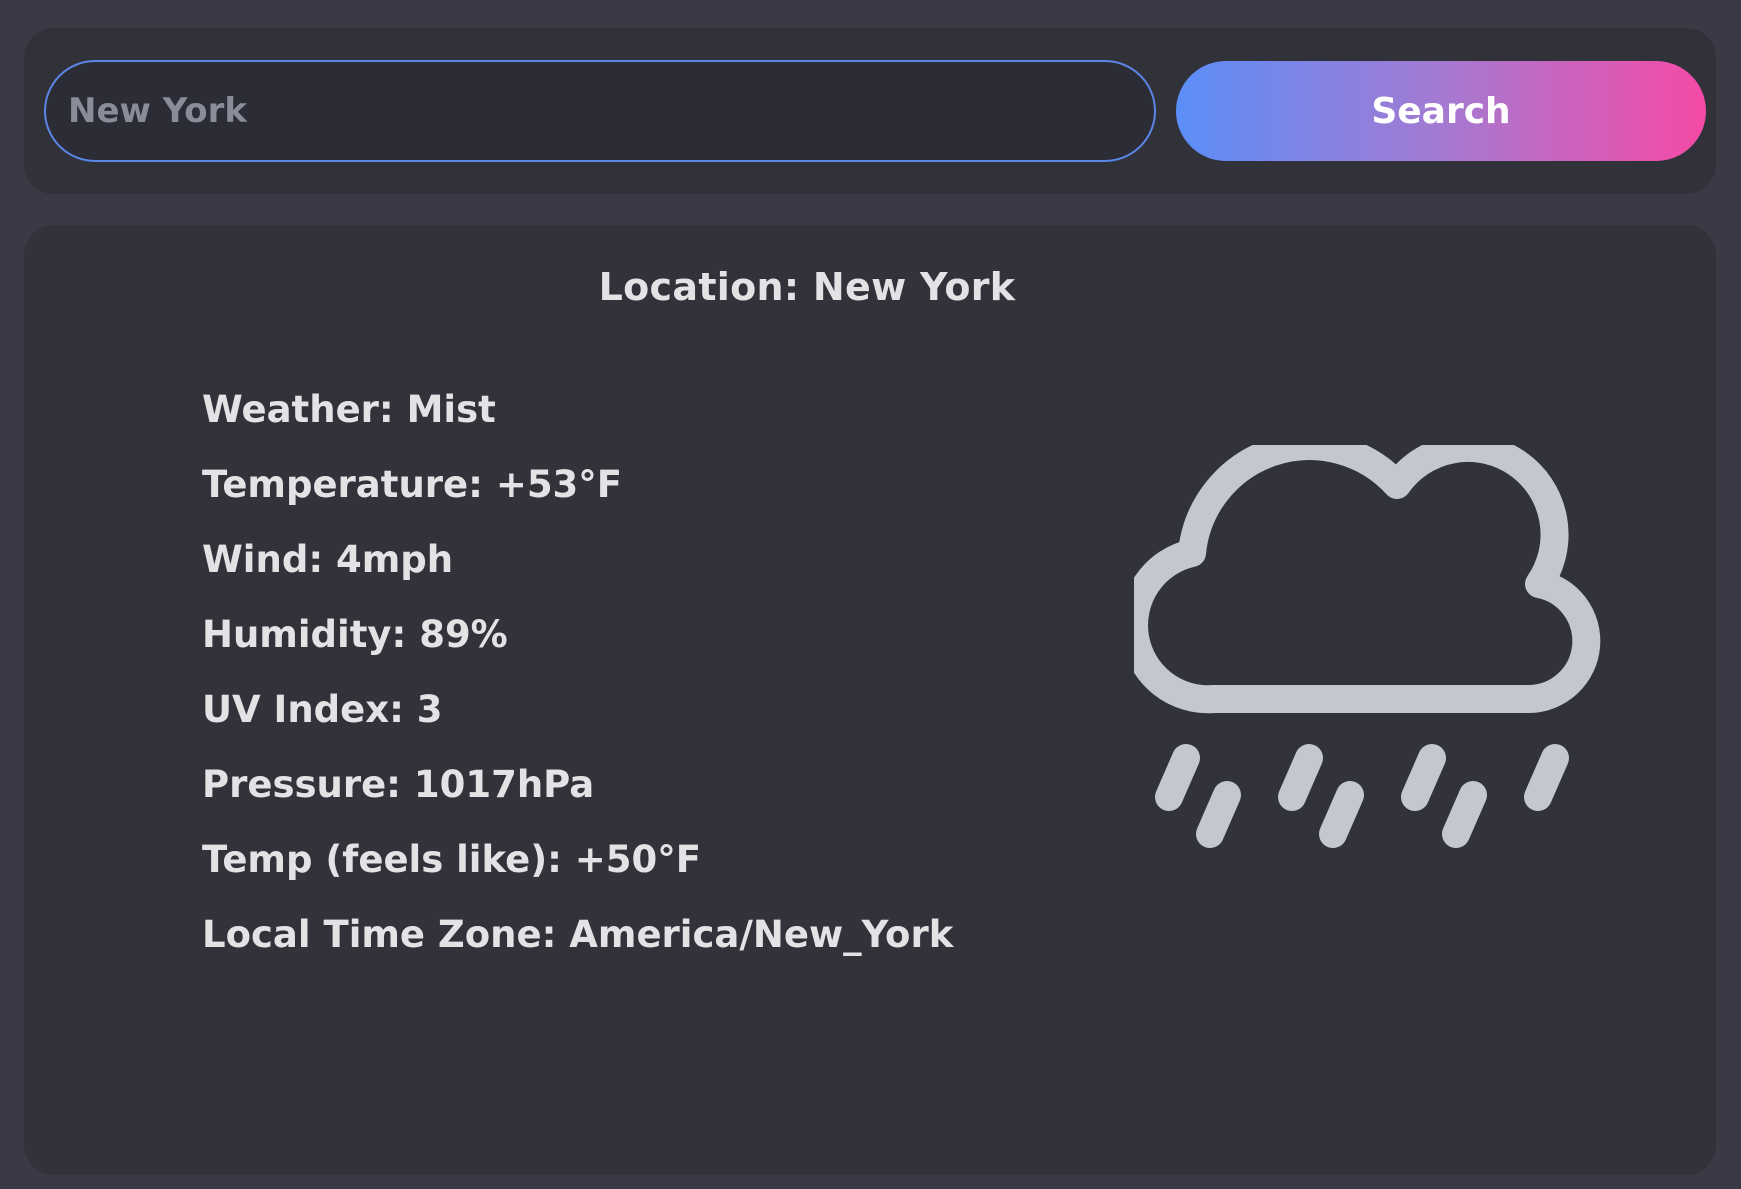 The height and width of the screenshot is (1189, 1741). Describe the element at coordinates (355, 634) in the screenshot. I see `humidity: Humidity: 89%` at that location.